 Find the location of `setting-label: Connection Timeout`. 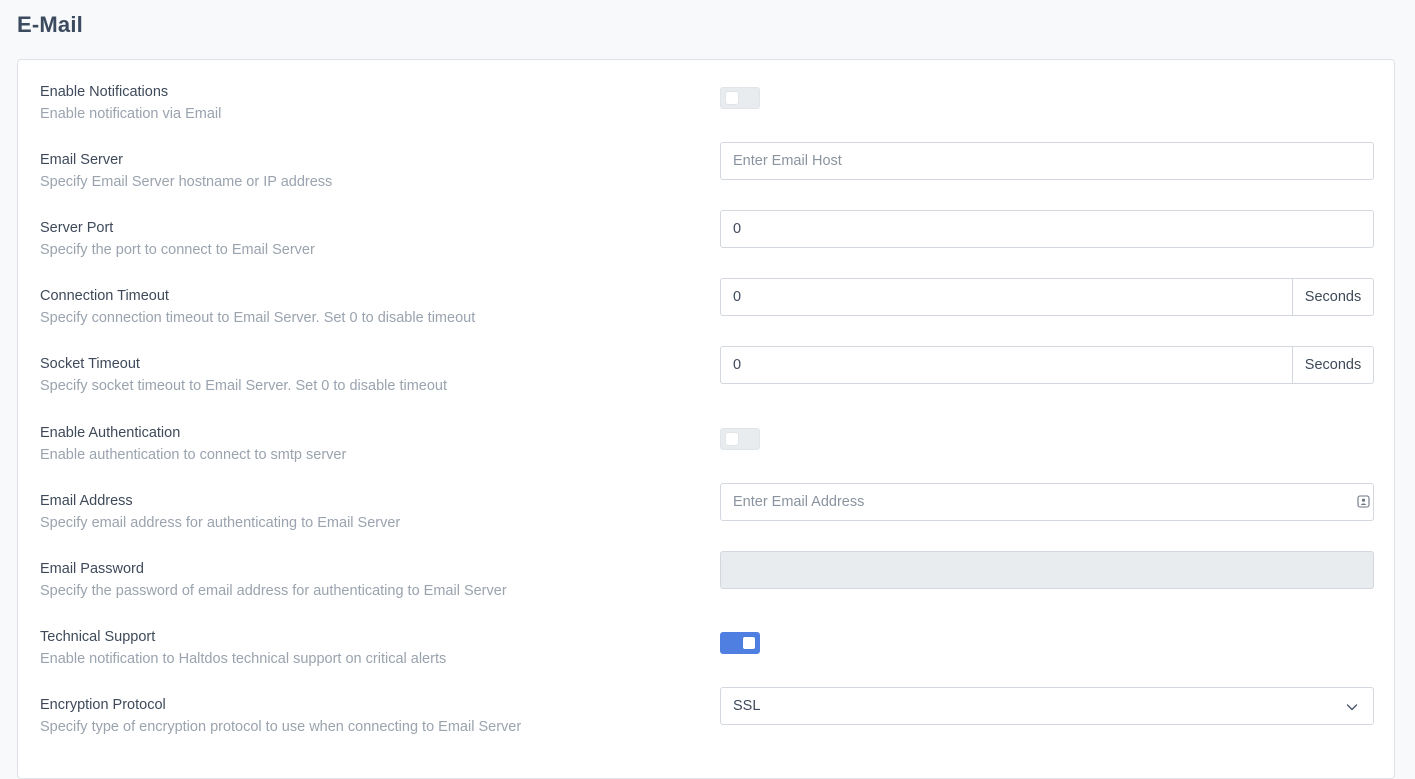

setting-label: Connection Timeout is located at coordinates (104, 296).